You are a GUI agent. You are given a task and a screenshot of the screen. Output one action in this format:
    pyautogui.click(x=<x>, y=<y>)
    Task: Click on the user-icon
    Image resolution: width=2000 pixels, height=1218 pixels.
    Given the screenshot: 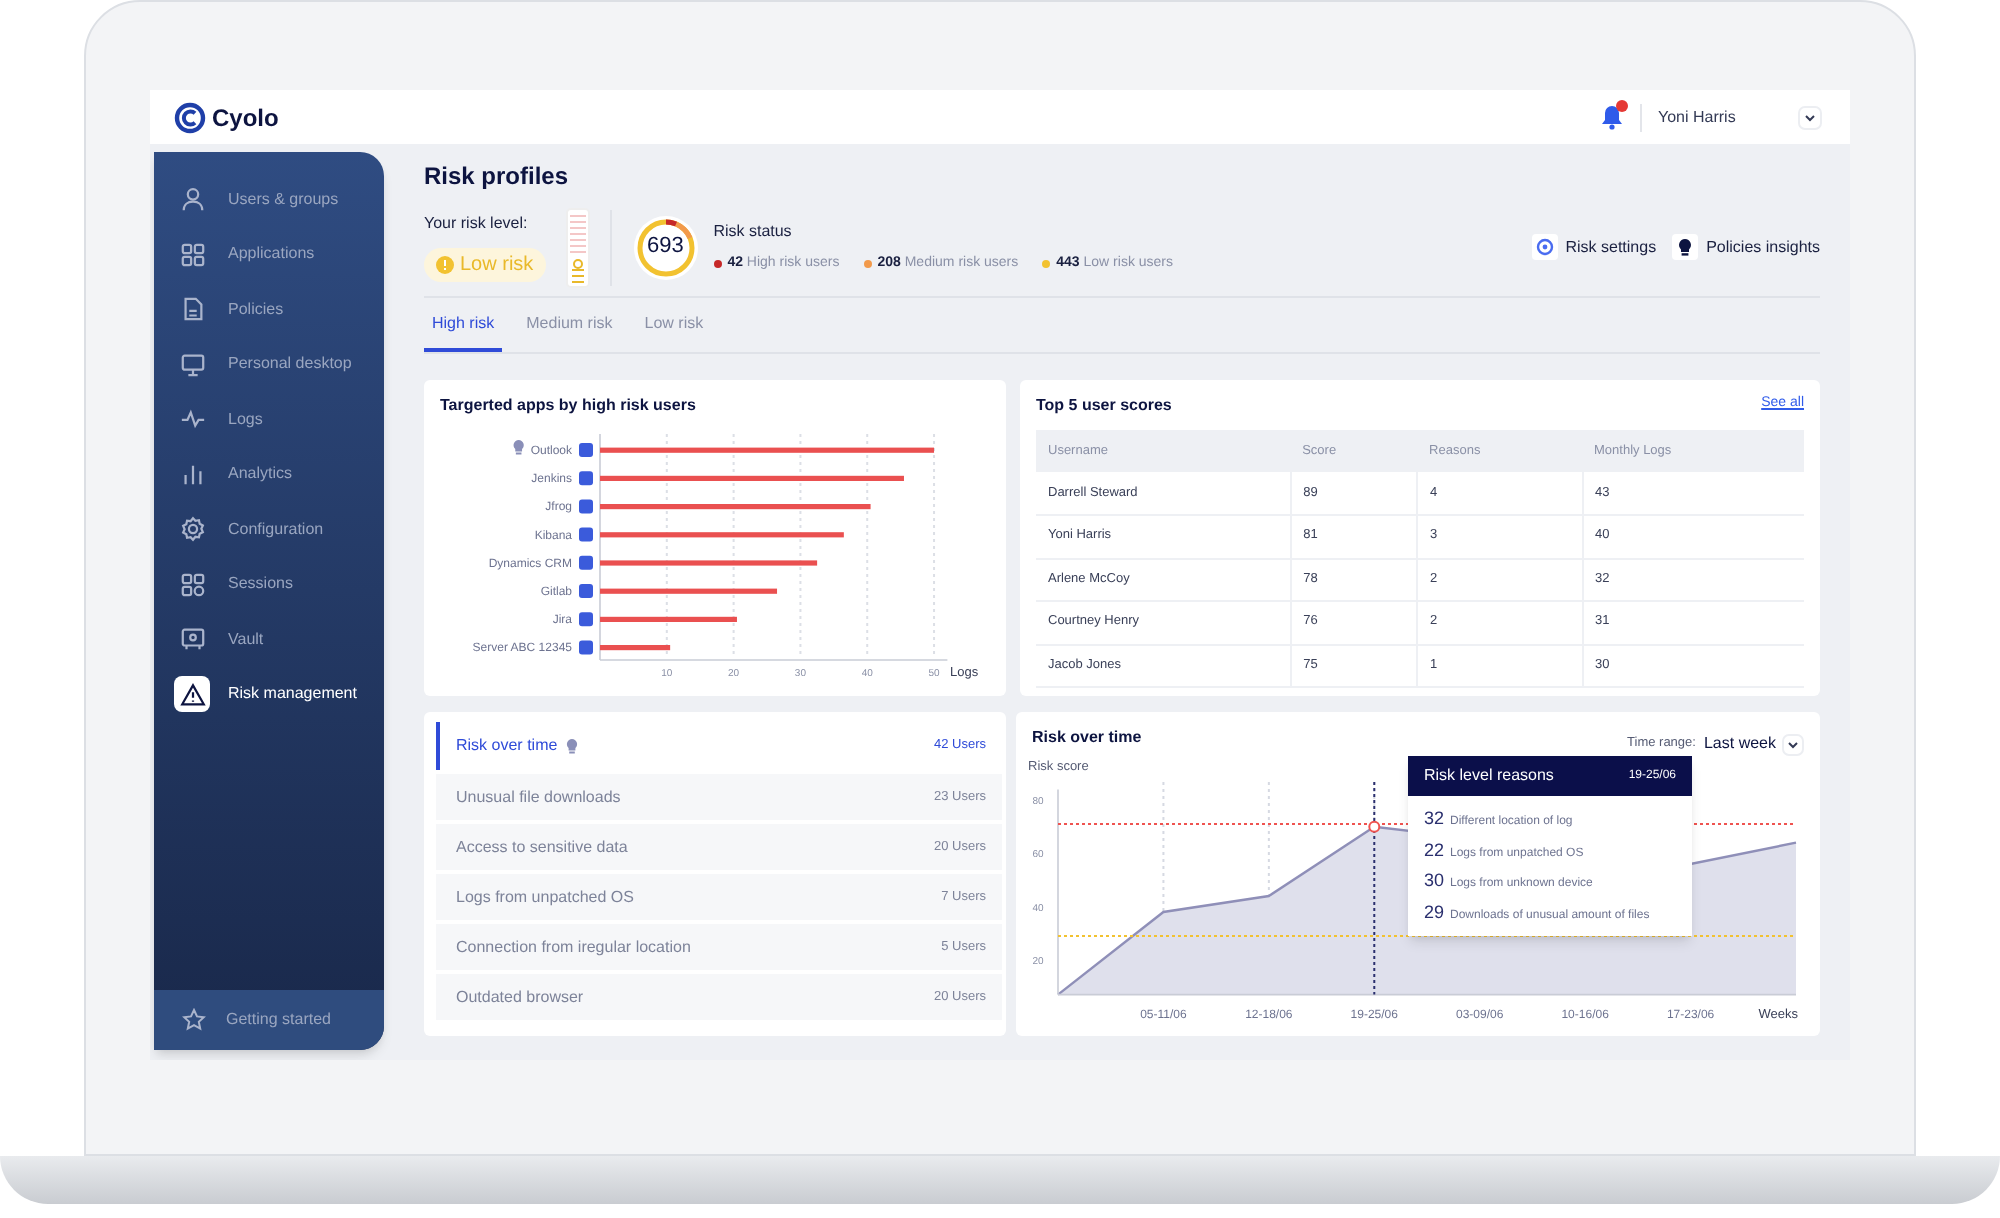 What is the action you would take?
    pyautogui.click(x=192, y=199)
    